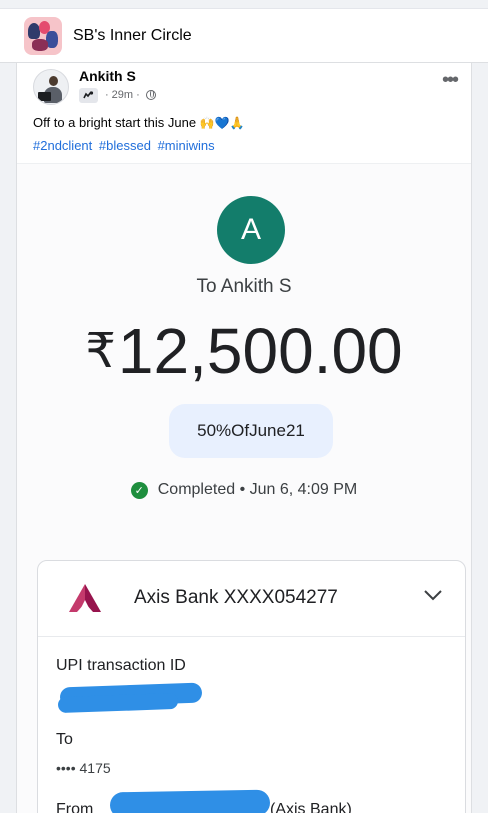 The image size is (488, 813). What do you see at coordinates (85, 598) in the screenshot?
I see `axis-bank-logo` at bounding box center [85, 598].